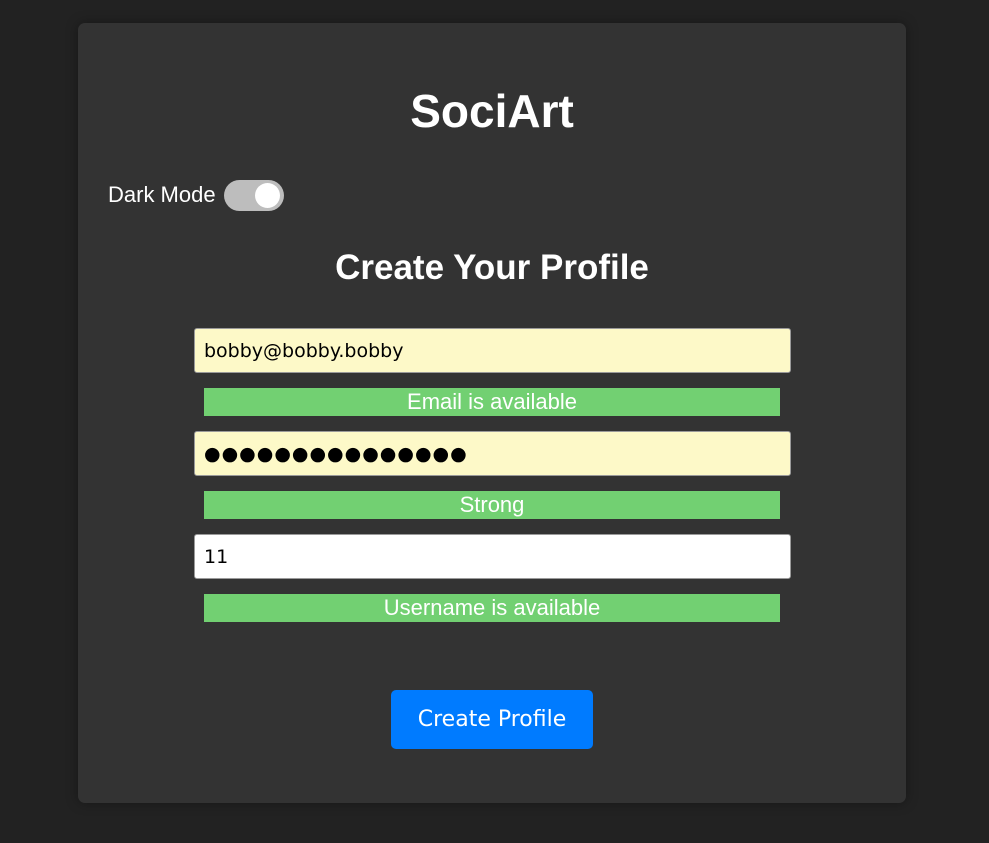 This screenshot has height=843, width=989. What do you see at coordinates (492, 402) in the screenshot?
I see `email-status: Email is available` at bounding box center [492, 402].